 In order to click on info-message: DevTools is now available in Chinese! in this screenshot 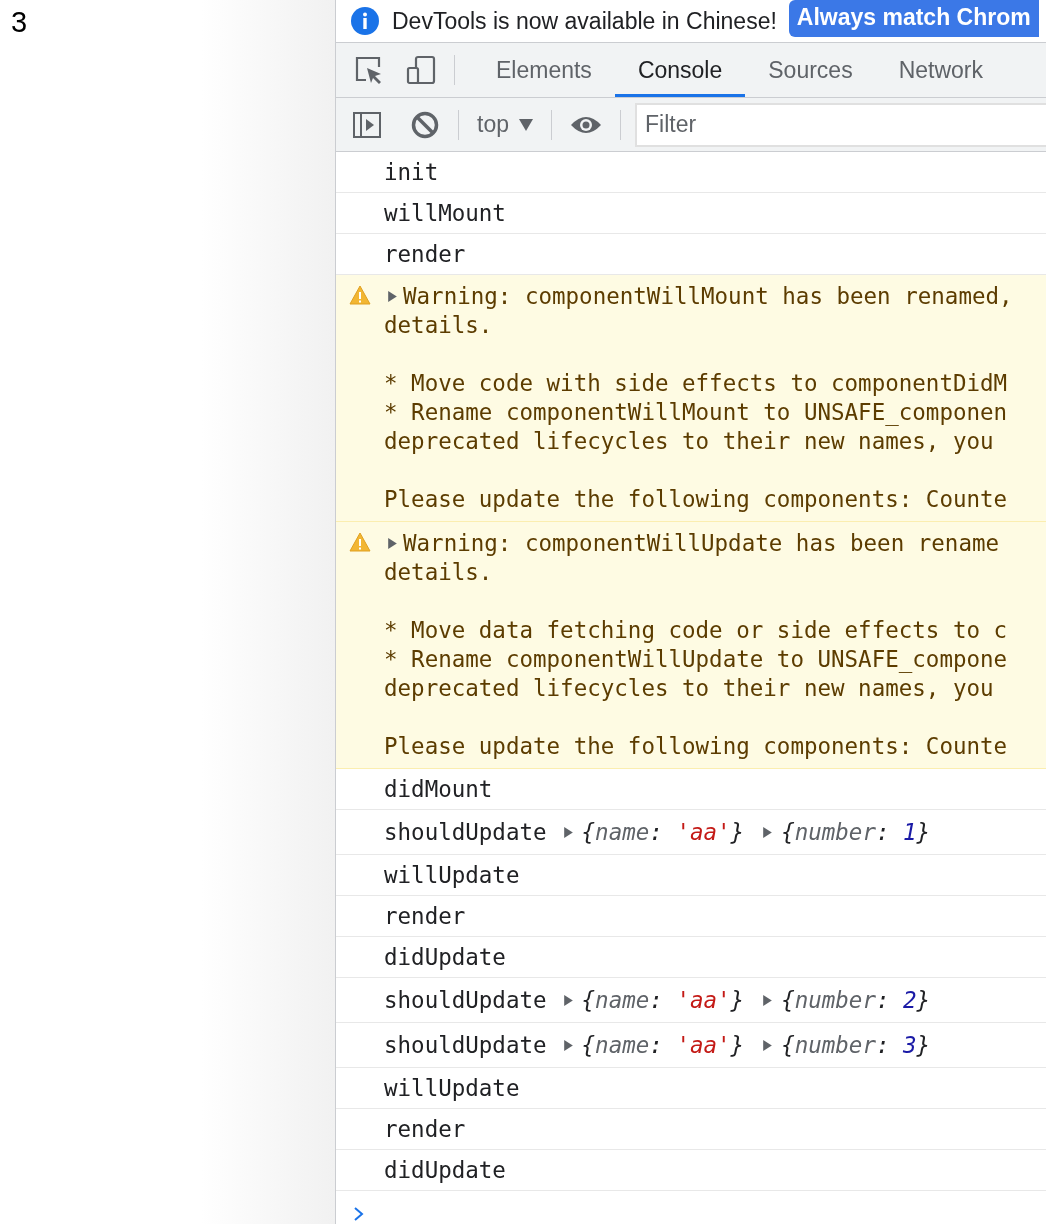, I will do `click(584, 21)`.